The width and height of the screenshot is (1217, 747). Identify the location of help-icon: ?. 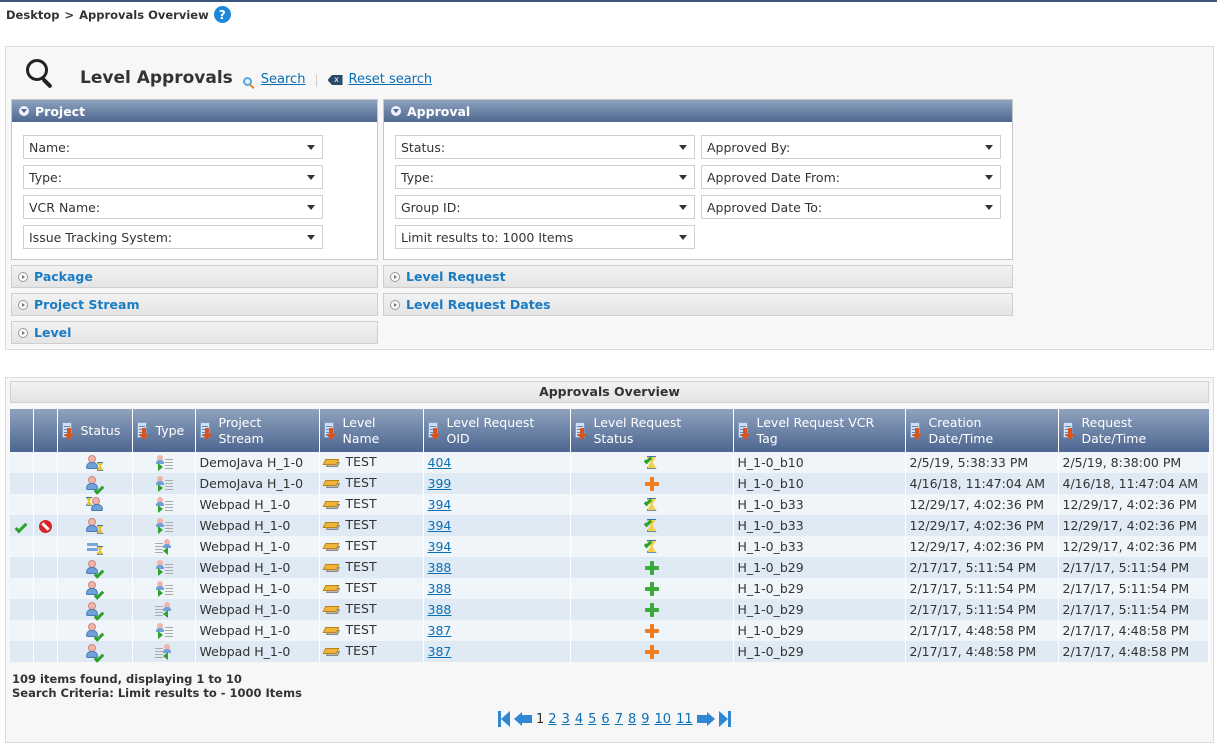
(222, 14).